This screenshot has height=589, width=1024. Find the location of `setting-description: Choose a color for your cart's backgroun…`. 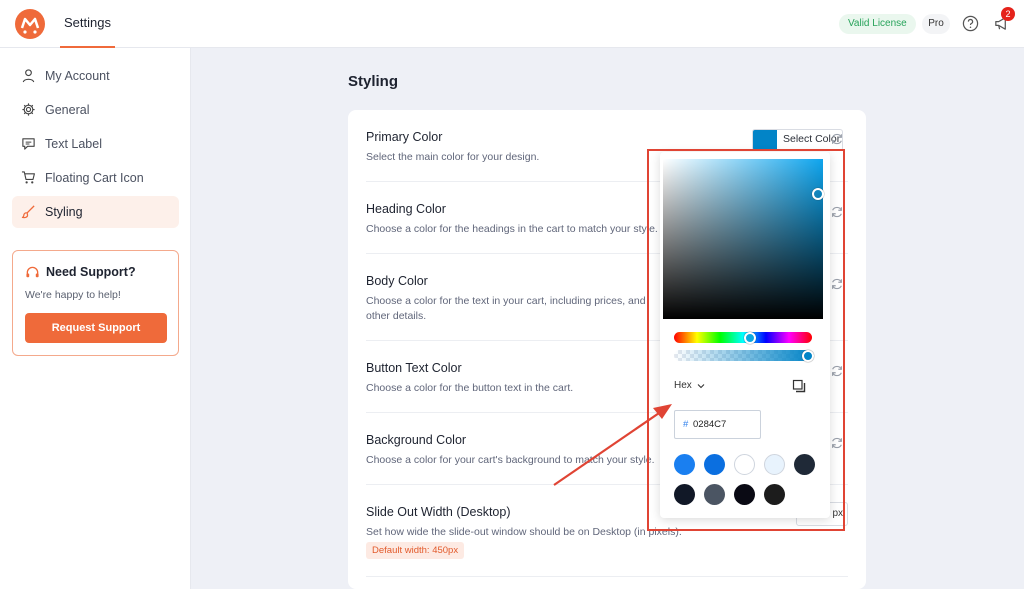

setting-description: Choose a color for your cart's backgroun… is located at coordinates (510, 460).